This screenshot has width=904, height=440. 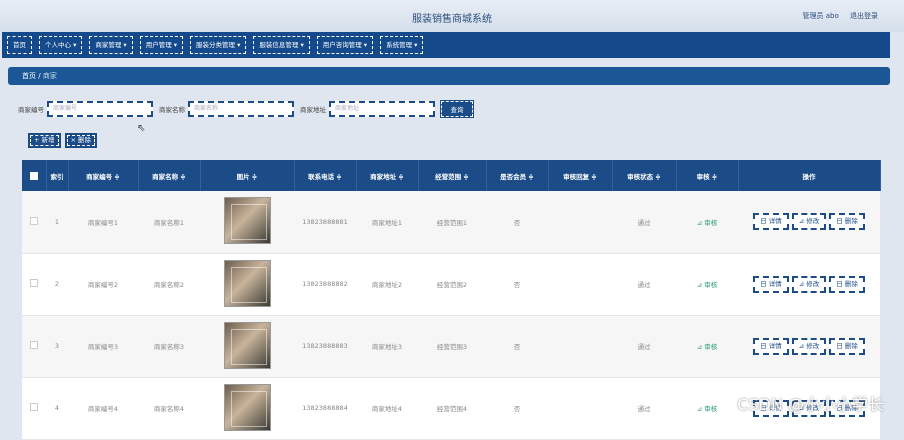 I want to click on user-area: 管理员 abo 退出登录, so click(x=836, y=16).